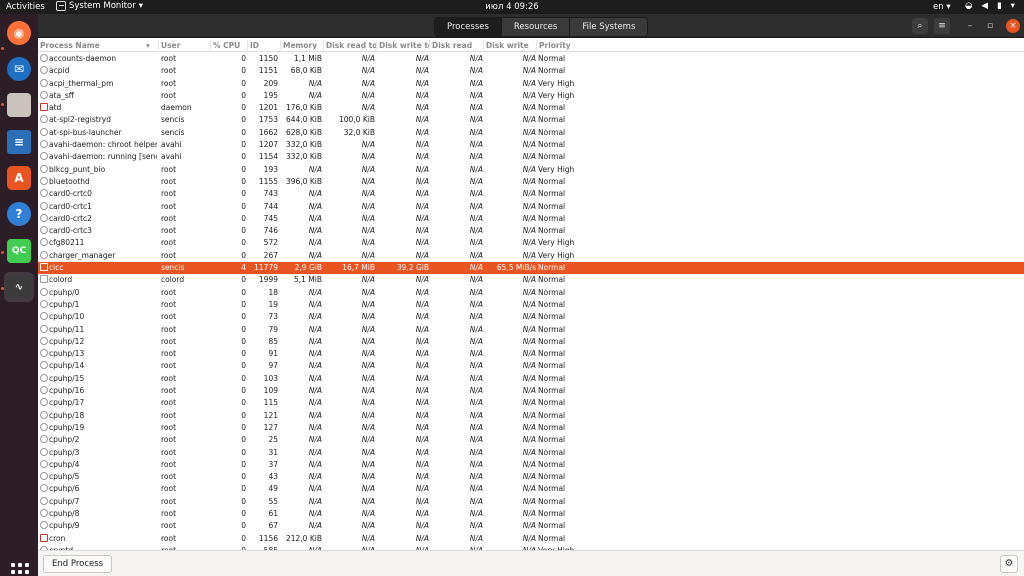 The width and height of the screenshot is (1024, 576). Describe the element at coordinates (531, 231) in the screenshot. I see `table-row: card0-crtc3 root 0 746 N/A N/A N/A N/A N/A Normal` at that location.